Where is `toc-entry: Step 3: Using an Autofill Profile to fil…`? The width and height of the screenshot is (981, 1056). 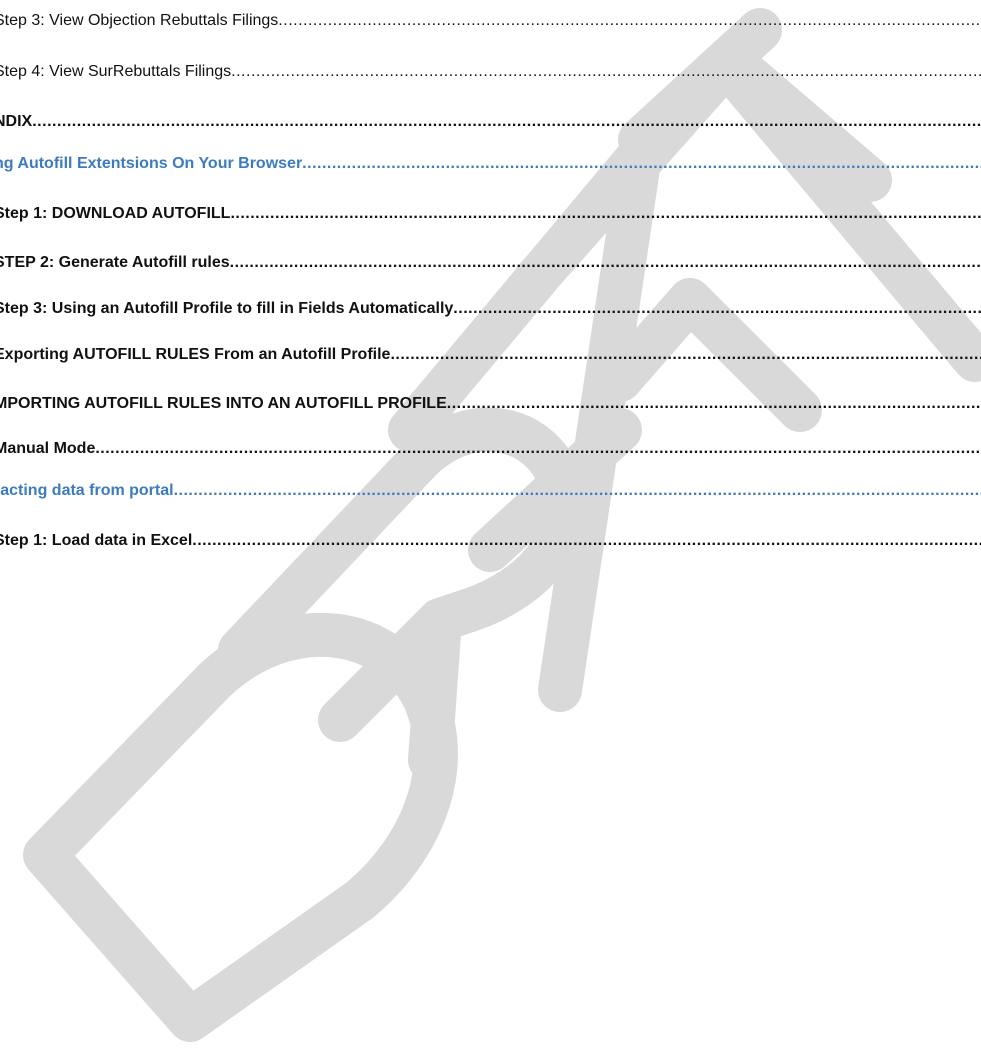 toc-entry: Step 3: Using an Autofill Profile to fil… is located at coordinates (490, 309).